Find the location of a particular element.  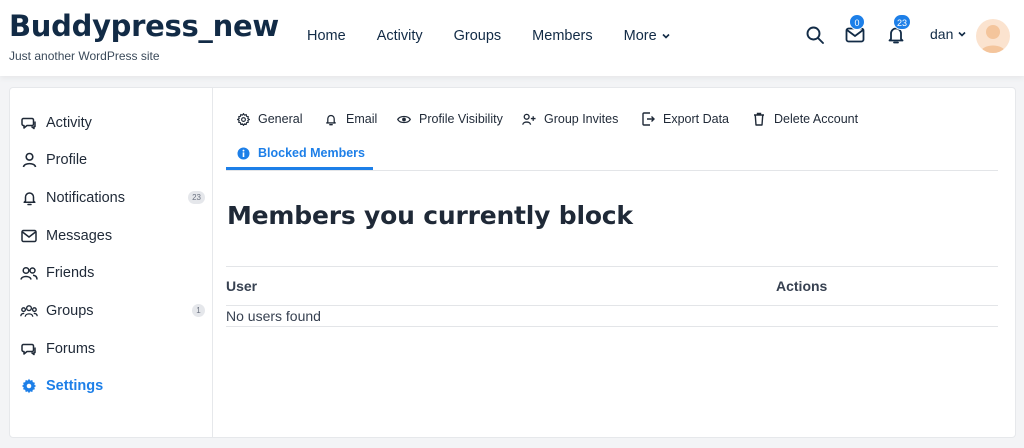

column-header-actions: Actions is located at coordinates (802, 286).